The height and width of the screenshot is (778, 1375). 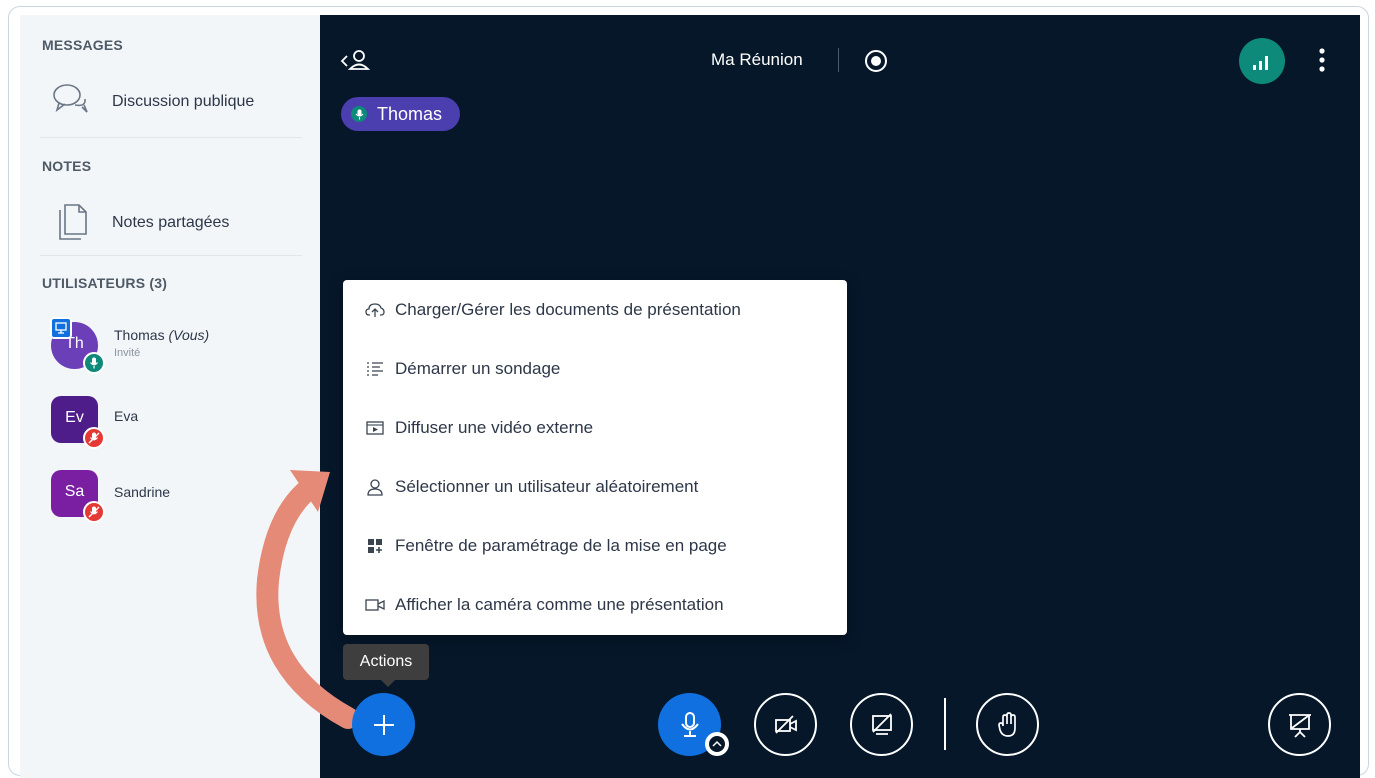 I want to click on raise-hand-button, so click(x=1007, y=724).